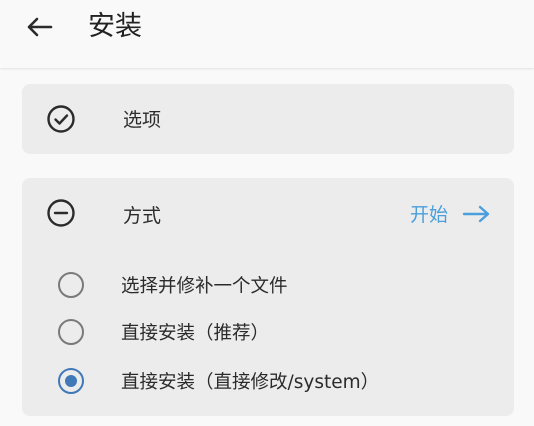  Describe the element at coordinates (428, 215) in the screenshot. I see `start-label: 开始` at that location.